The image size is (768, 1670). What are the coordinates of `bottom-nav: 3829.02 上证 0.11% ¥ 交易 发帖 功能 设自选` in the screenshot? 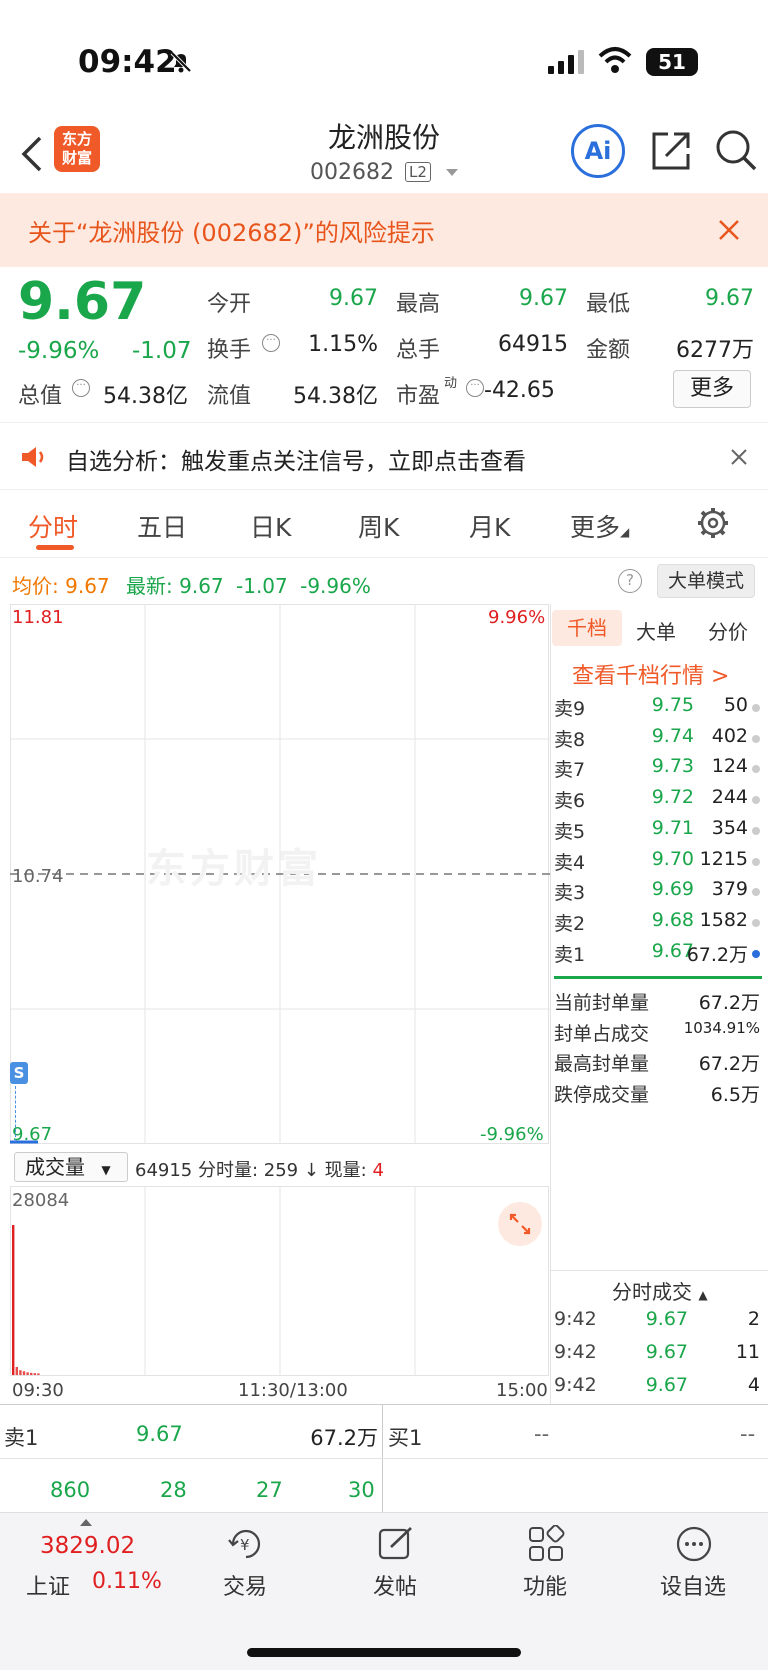 It's located at (384, 1591).